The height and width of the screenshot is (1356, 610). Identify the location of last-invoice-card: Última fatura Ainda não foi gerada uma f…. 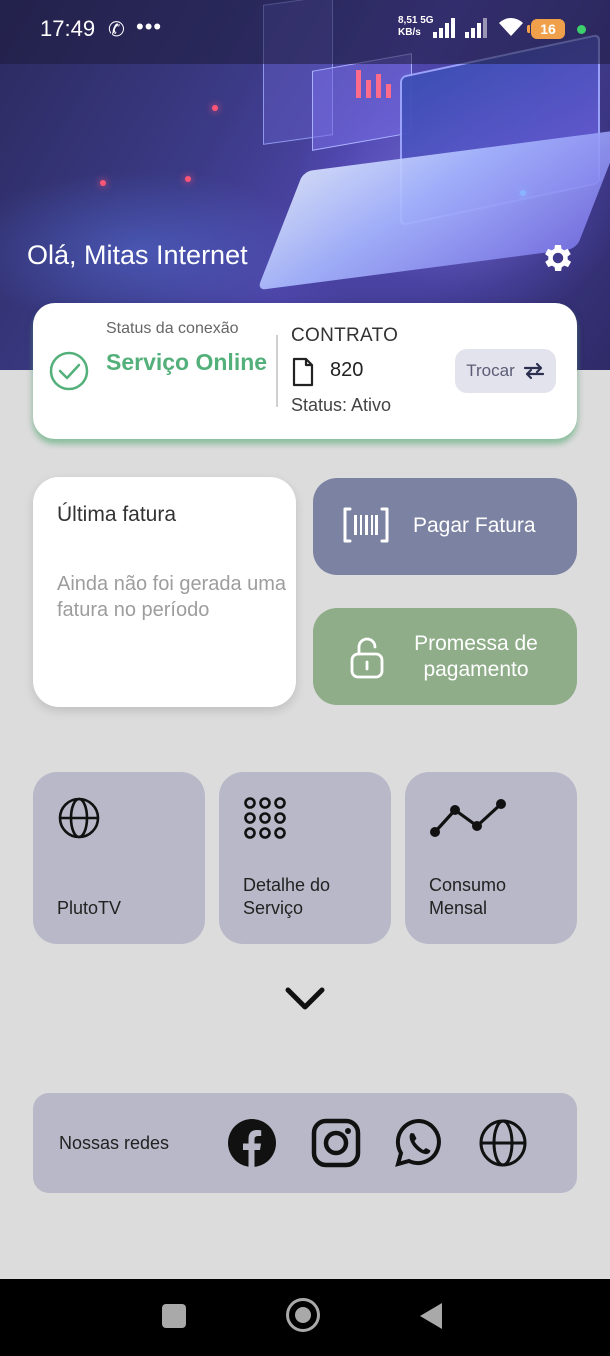
(164, 592).